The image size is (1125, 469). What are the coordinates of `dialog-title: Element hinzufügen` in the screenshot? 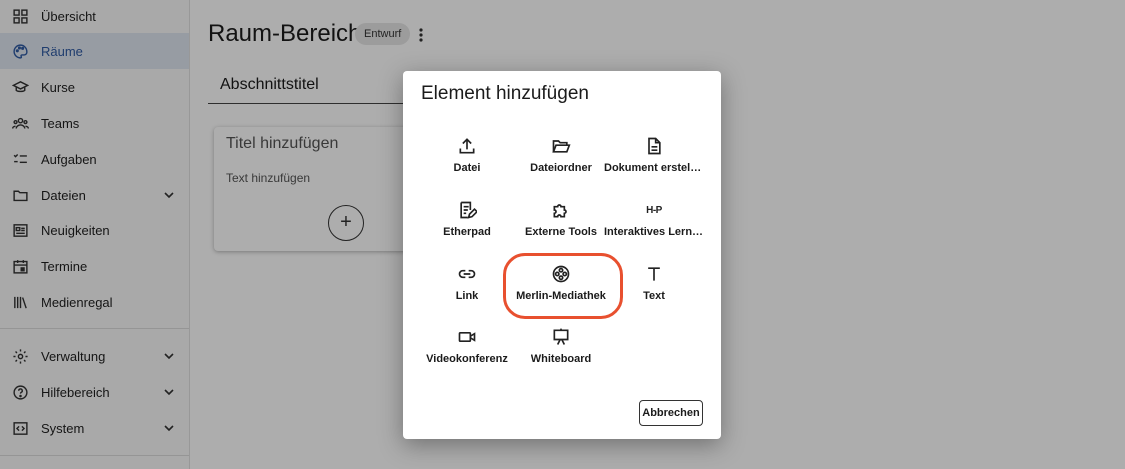 It's located at (505, 93).